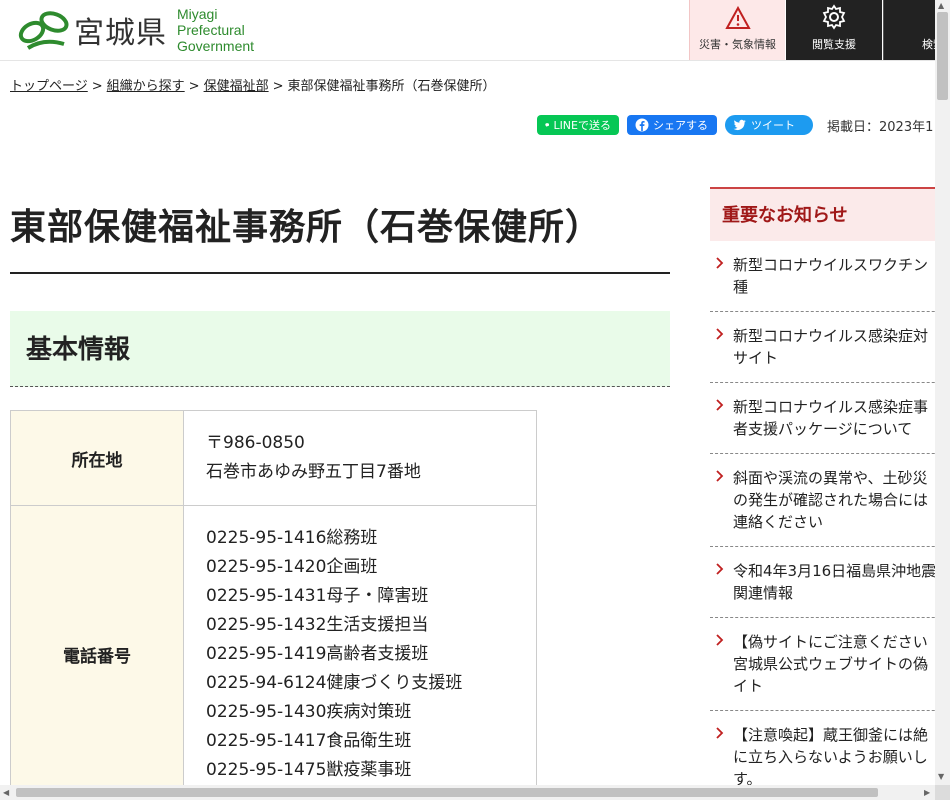 The width and height of the screenshot is (950, 800). I want to click on phone-number: 0225-94-6124健康づくり支援班, so click(334, 683).